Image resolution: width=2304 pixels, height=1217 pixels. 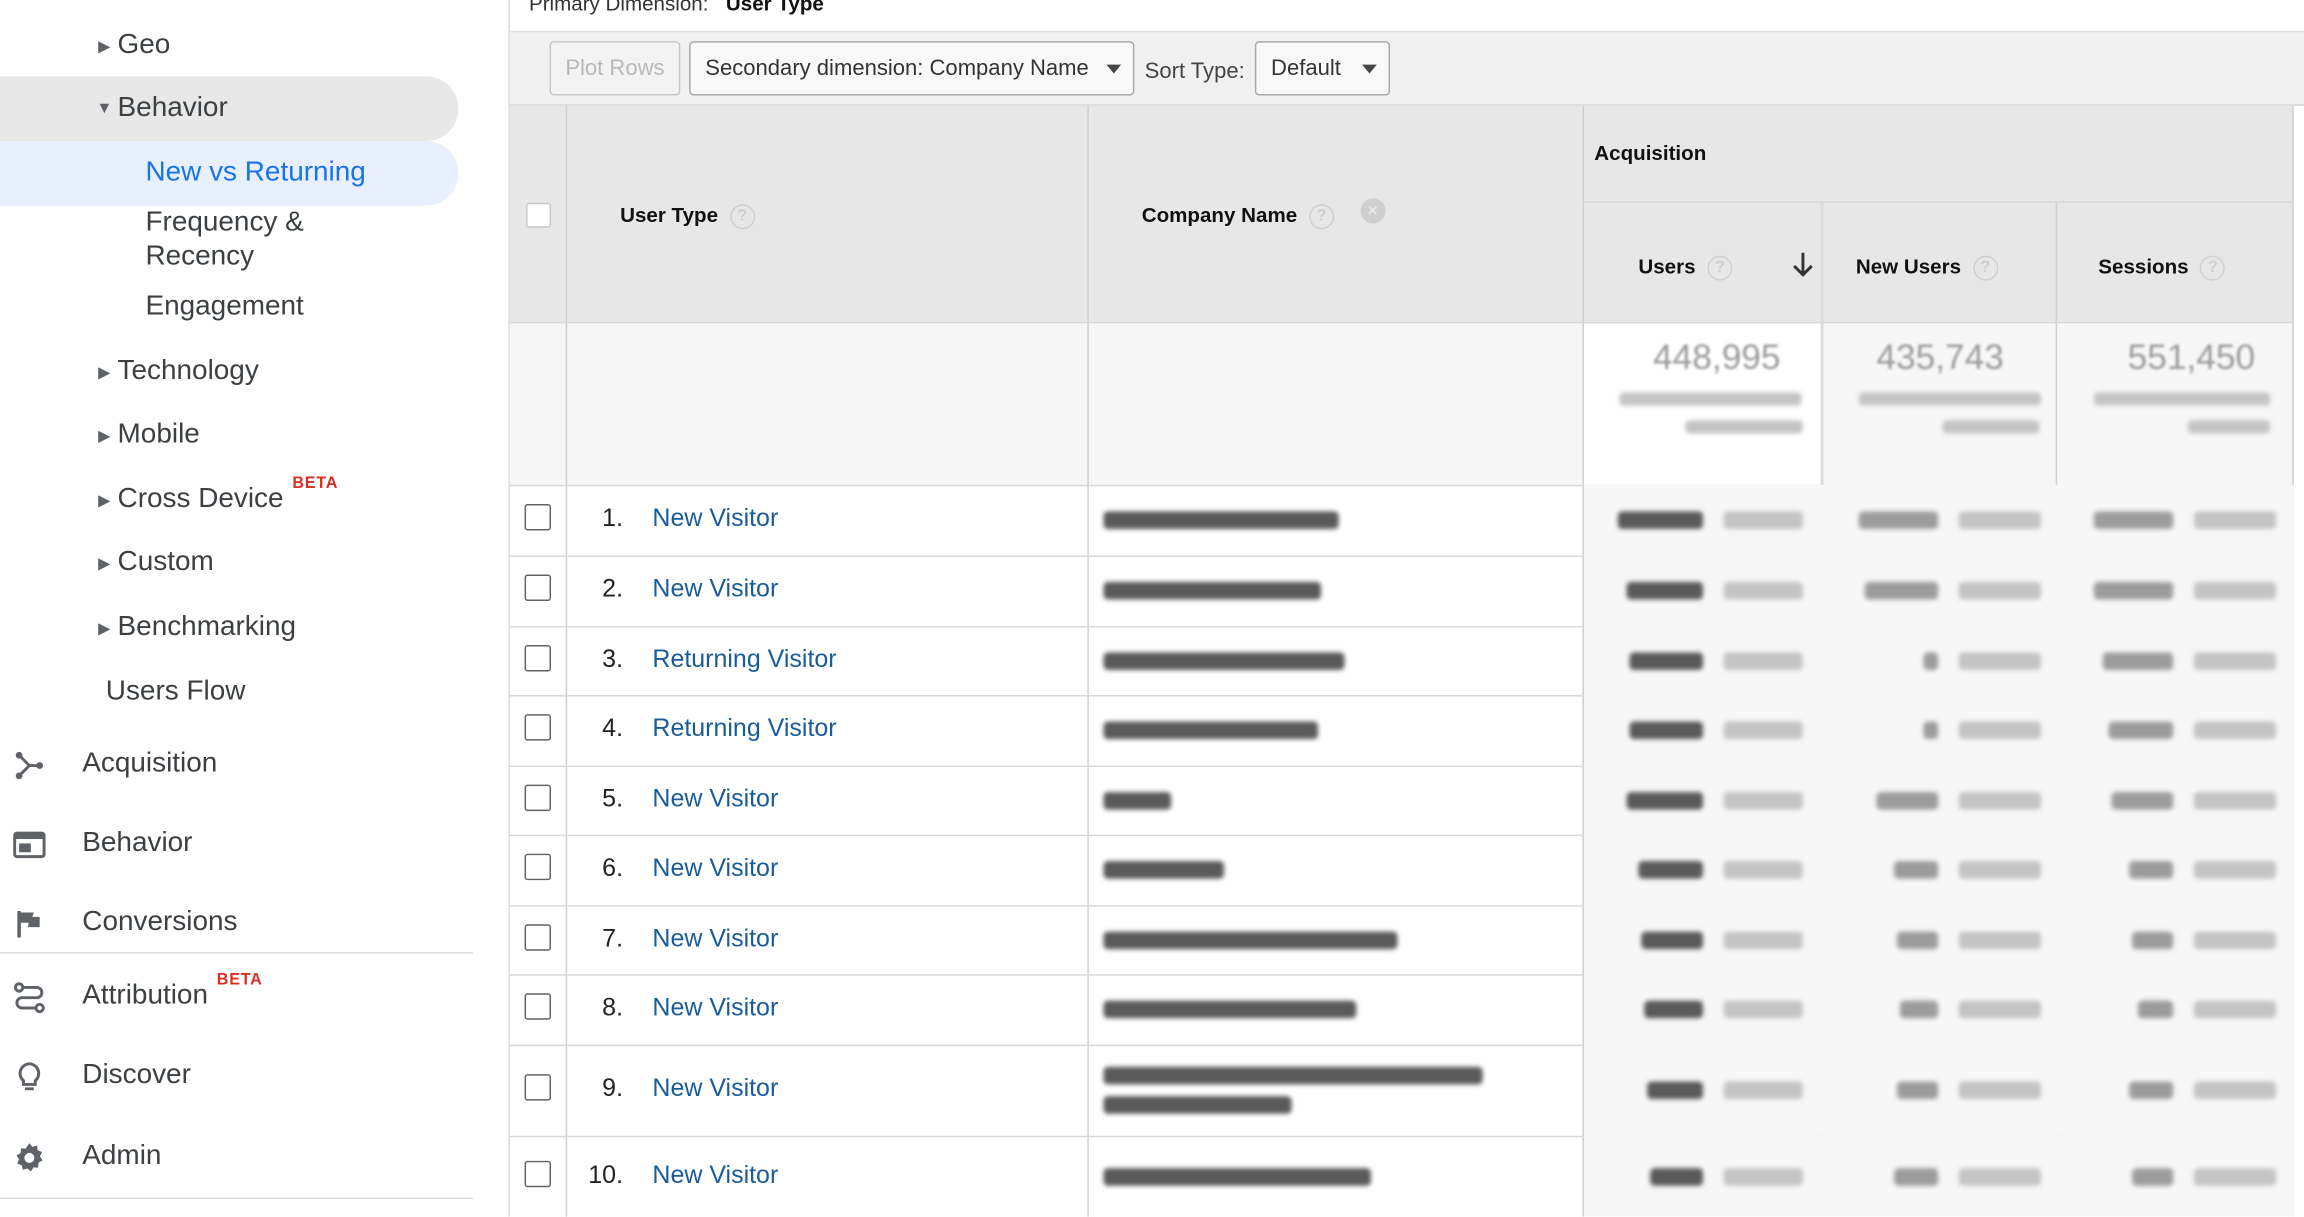 What do you see at coordinates (199, 257) in the screenshot?
I see `sidebar-item-frequency-recency-line2: Recency` at bounding box center [199, 257].